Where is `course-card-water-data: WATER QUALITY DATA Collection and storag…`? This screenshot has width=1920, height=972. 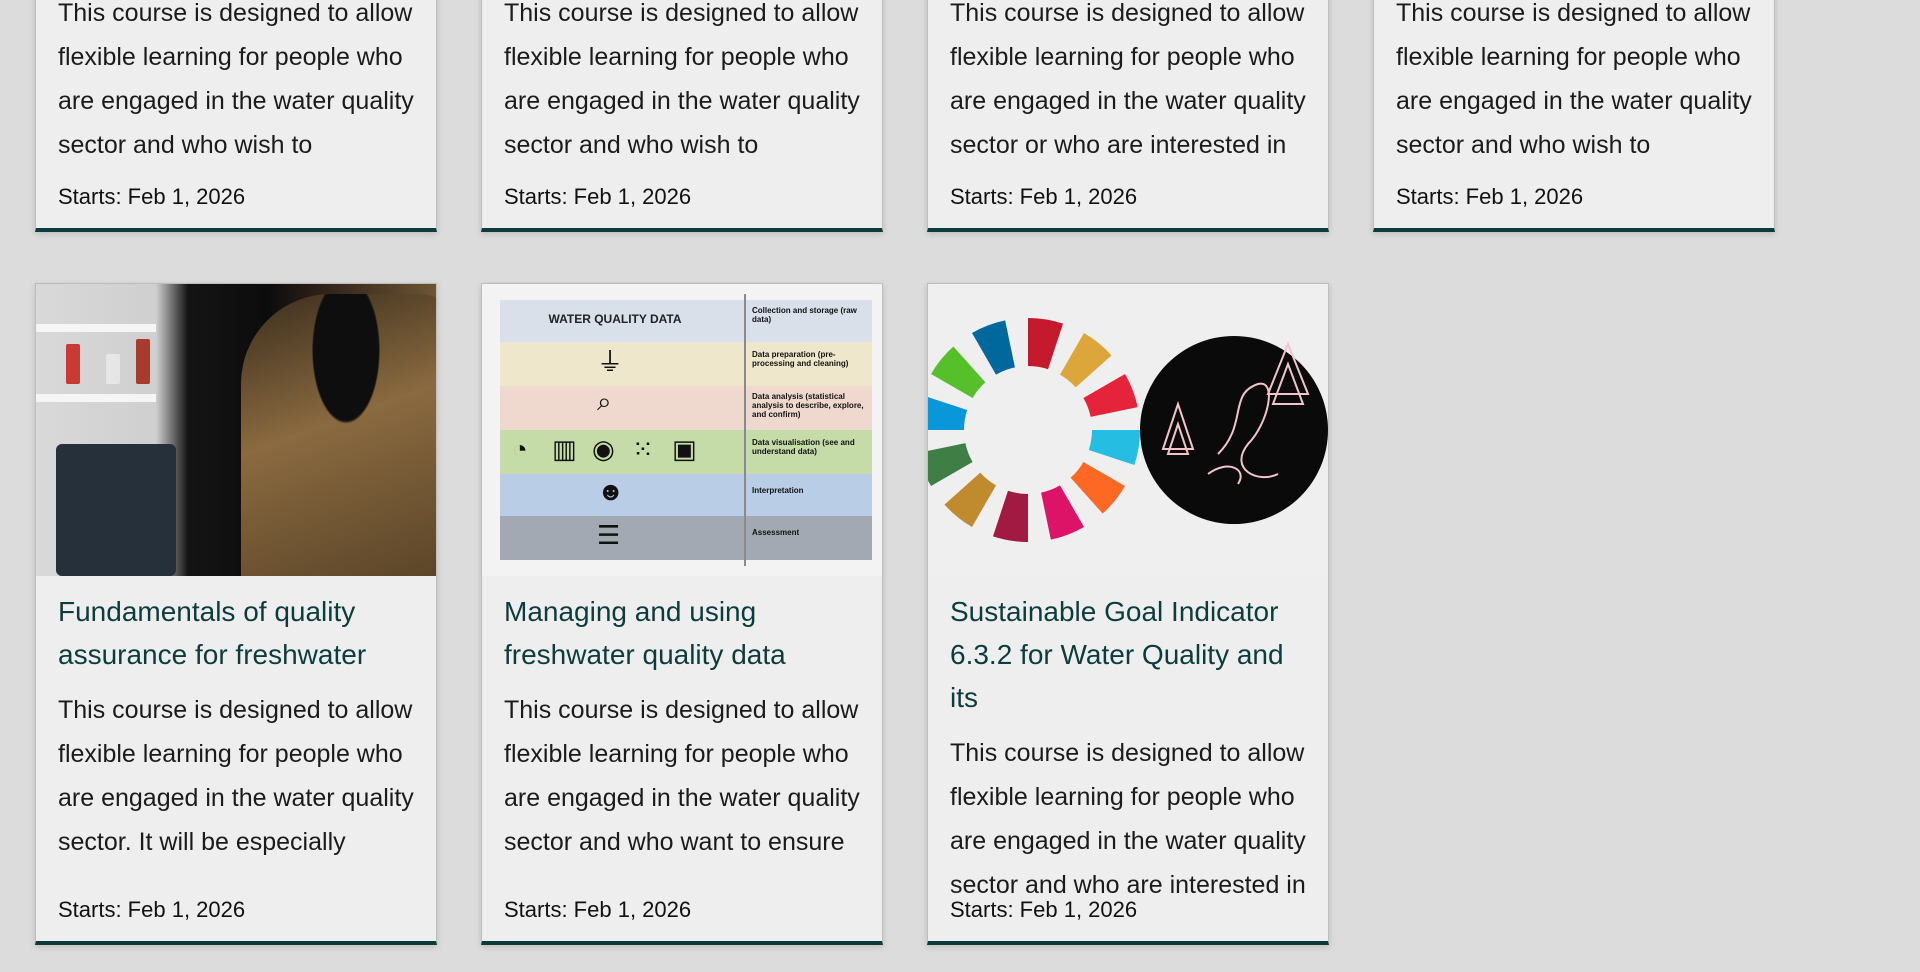
course-card-water-data: WATER QUALITY DATA Collection and storag… is located at coordinates (682, 614).